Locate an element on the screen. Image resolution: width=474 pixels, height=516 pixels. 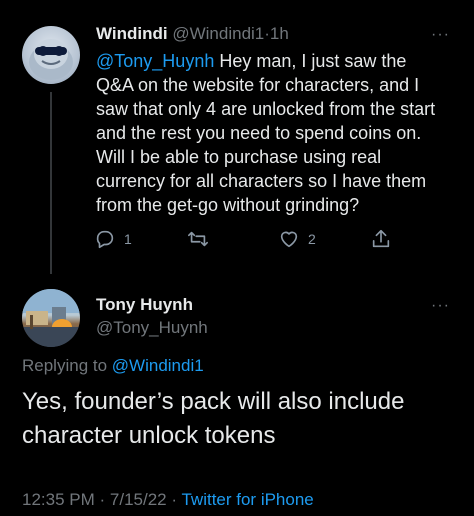
reply-button: 1 is located at coordinates (113, 239).